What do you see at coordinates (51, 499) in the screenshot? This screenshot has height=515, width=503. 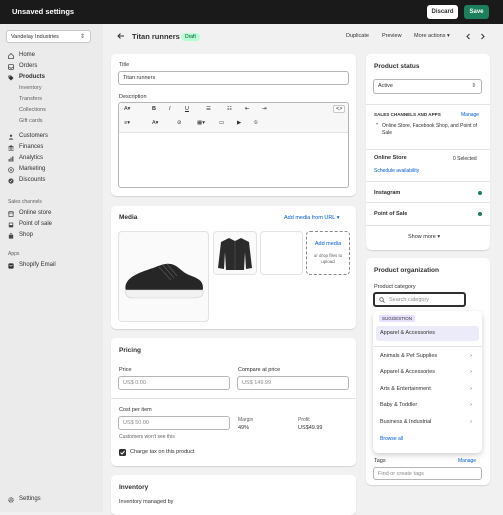 I see `sidebar-item-settings: Settings` at bounding box center [51, 499].